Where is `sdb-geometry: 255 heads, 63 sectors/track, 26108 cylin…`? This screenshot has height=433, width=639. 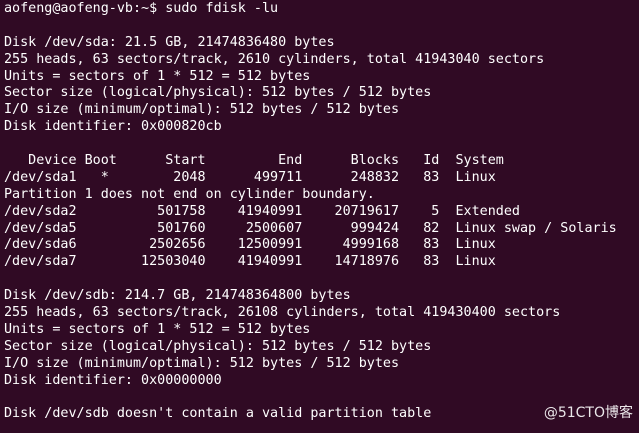
sdb-geometry: 255 heads, 63 sectors/track, 26108 cylin… is located at coordinates (282, 313).